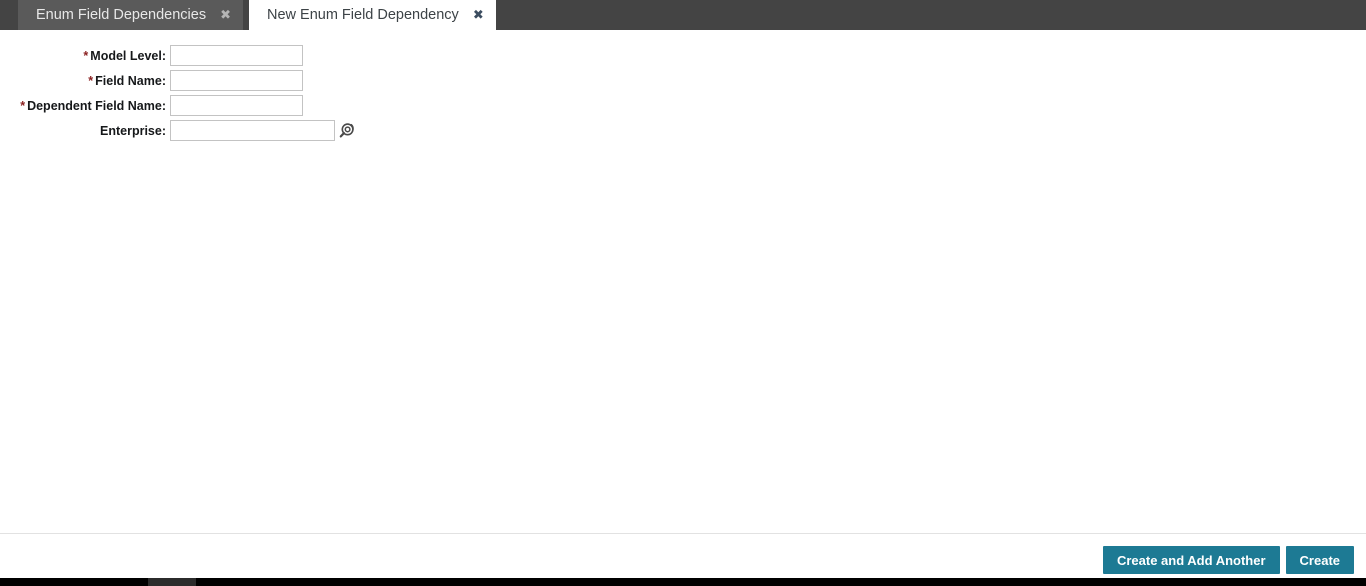 The image size is (1366, 586). I want to click on footer-button-group: Create and Add Another Create, so click(1228, 560).